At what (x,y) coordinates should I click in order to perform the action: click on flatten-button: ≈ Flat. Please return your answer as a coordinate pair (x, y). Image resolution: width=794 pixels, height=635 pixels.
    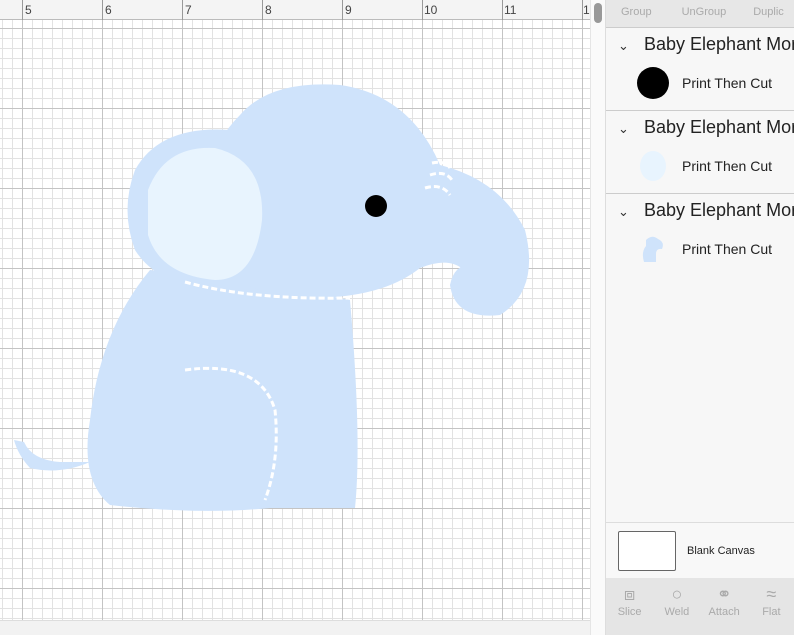
    Looking at the image, I should click on (771, 606).